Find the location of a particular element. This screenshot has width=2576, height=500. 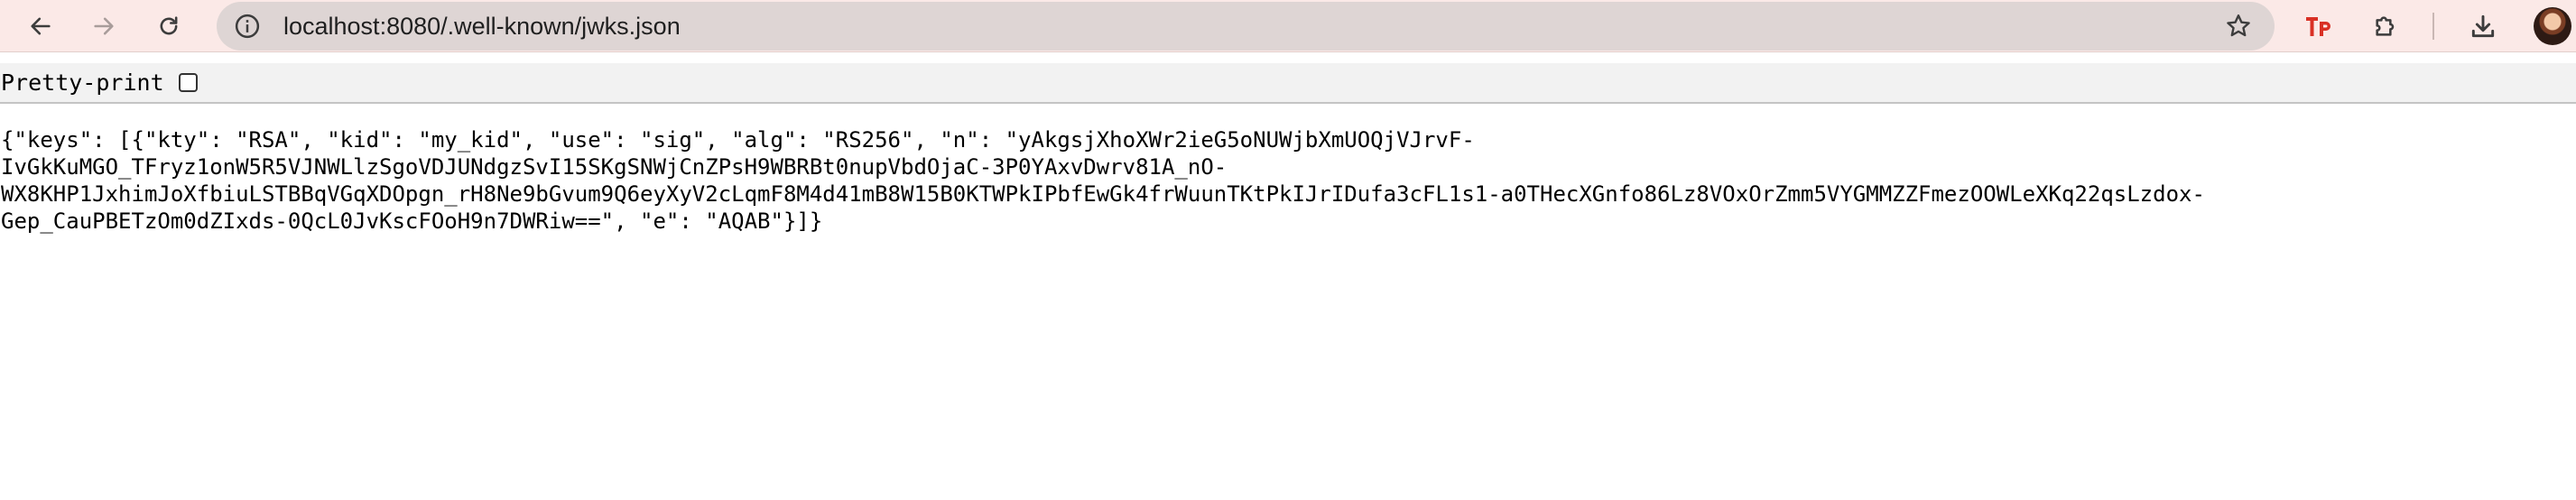

tp-extension-icon is located at coordinates (2318, 26).